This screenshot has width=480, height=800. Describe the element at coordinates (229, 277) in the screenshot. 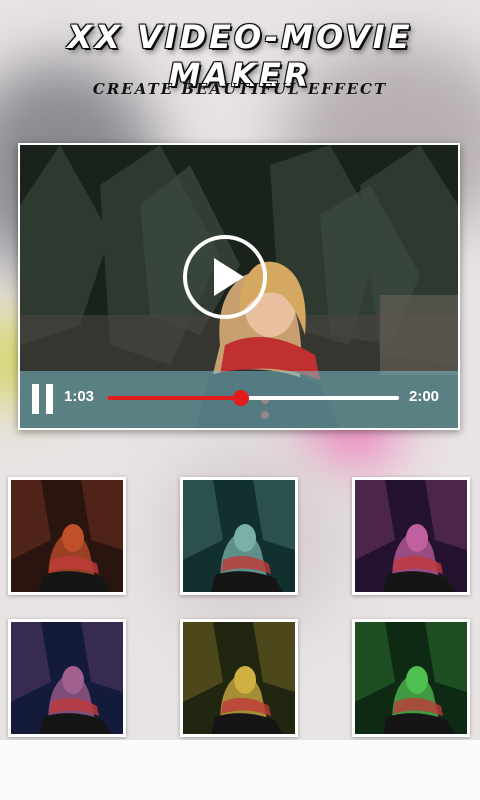

I see `play-icon` at that location.